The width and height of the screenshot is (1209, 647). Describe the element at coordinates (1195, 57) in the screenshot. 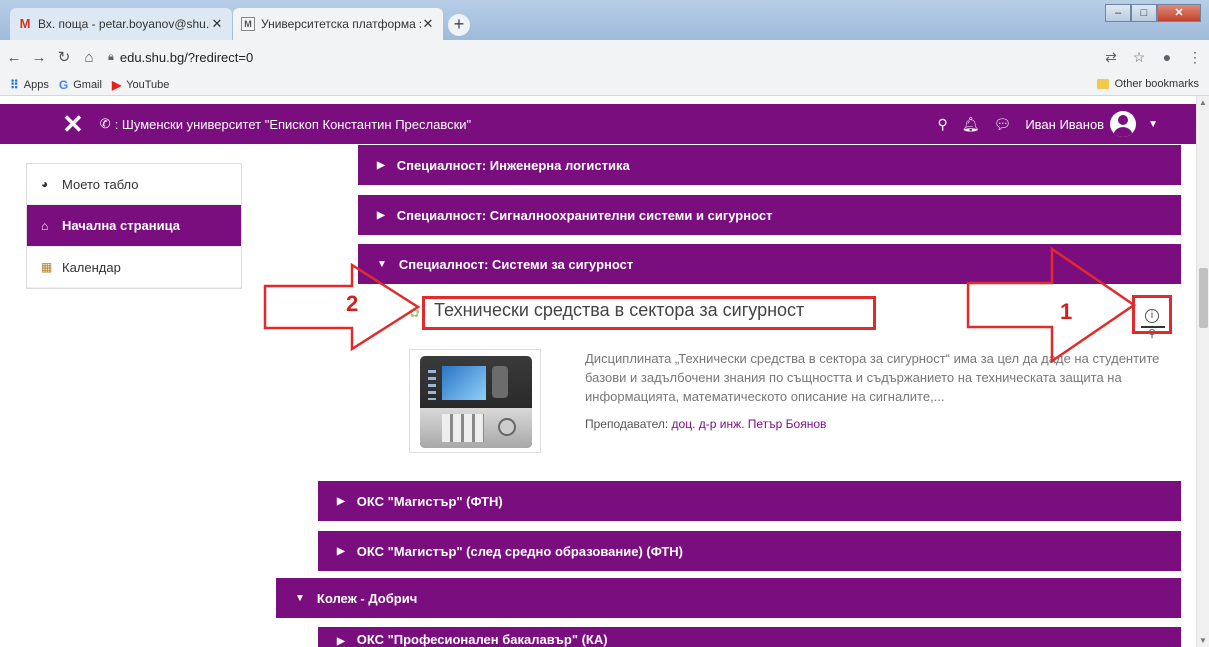

I see `menu-dots-icon: ⋮` at that location.